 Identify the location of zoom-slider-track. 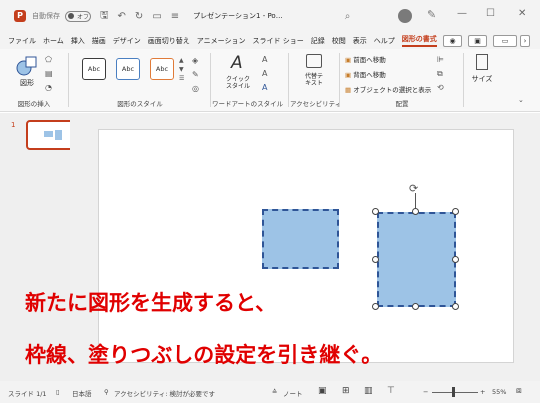
(455, 392).